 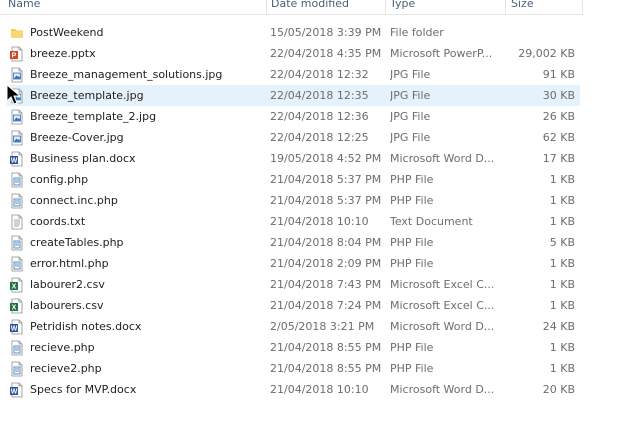 I want to click on file-row: PostWeekend 15/05/2018 3:39 PM File folder, so click(x=293, y=32).